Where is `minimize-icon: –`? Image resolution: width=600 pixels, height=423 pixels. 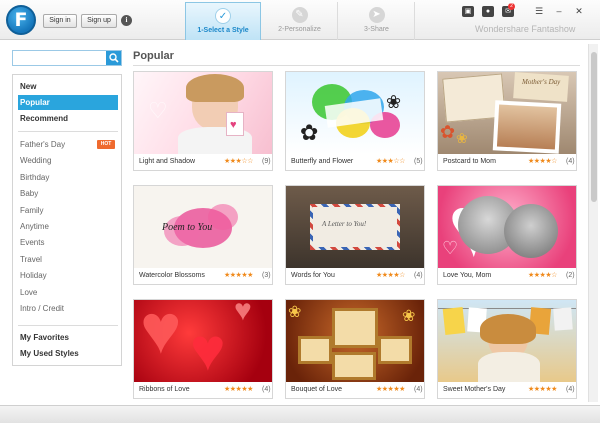
minimize-icon: – is located at coordinates (559, 11).